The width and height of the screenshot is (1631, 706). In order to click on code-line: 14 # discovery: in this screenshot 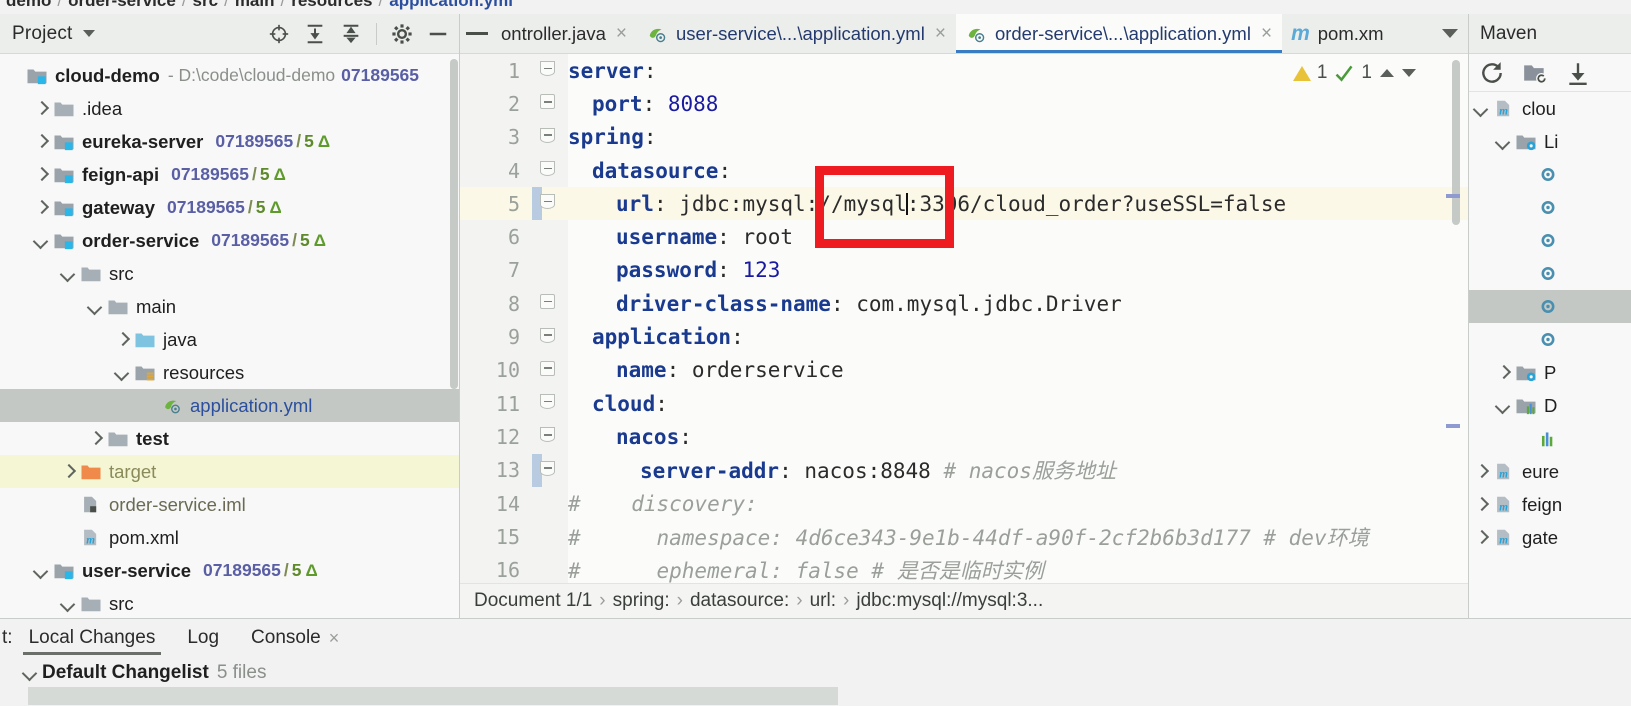, I will do `click(964, 503)`.